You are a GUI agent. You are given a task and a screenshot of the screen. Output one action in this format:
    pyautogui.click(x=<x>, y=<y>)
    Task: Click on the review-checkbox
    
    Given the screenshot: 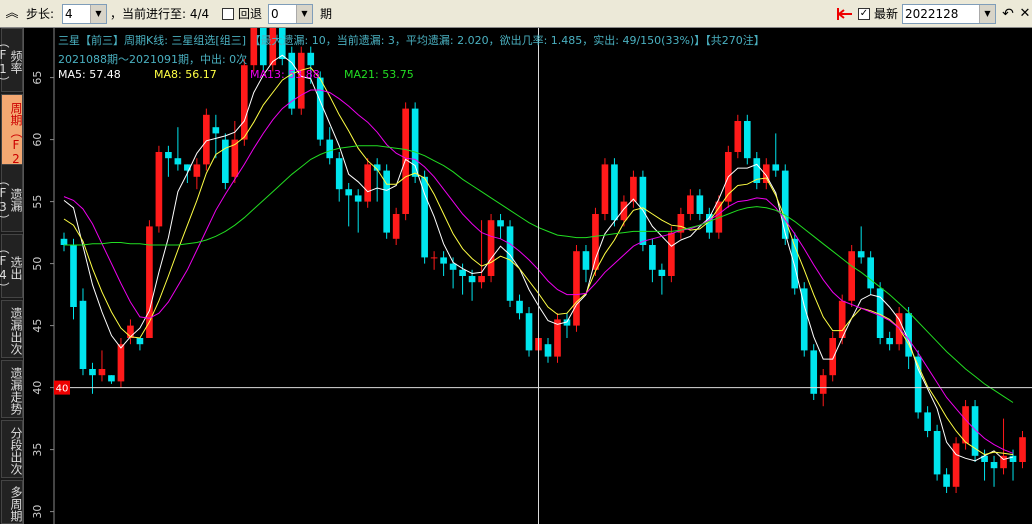 What is the action you would take?
    pyautogui.click(x=228, y=14)
    